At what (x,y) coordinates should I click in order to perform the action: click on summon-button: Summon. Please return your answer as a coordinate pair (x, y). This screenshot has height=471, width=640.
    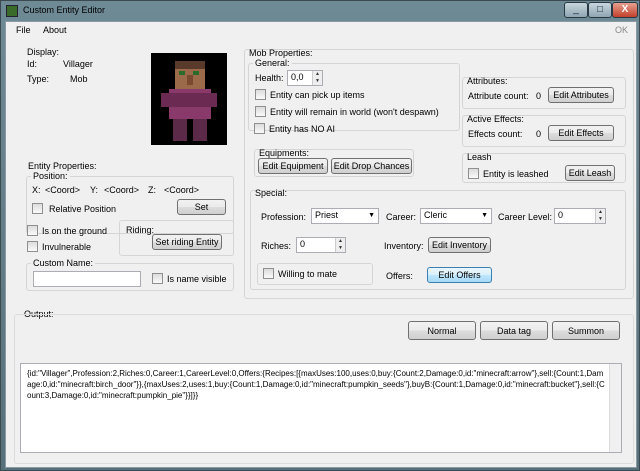
    Looking at the image, I should click on (586, 330).